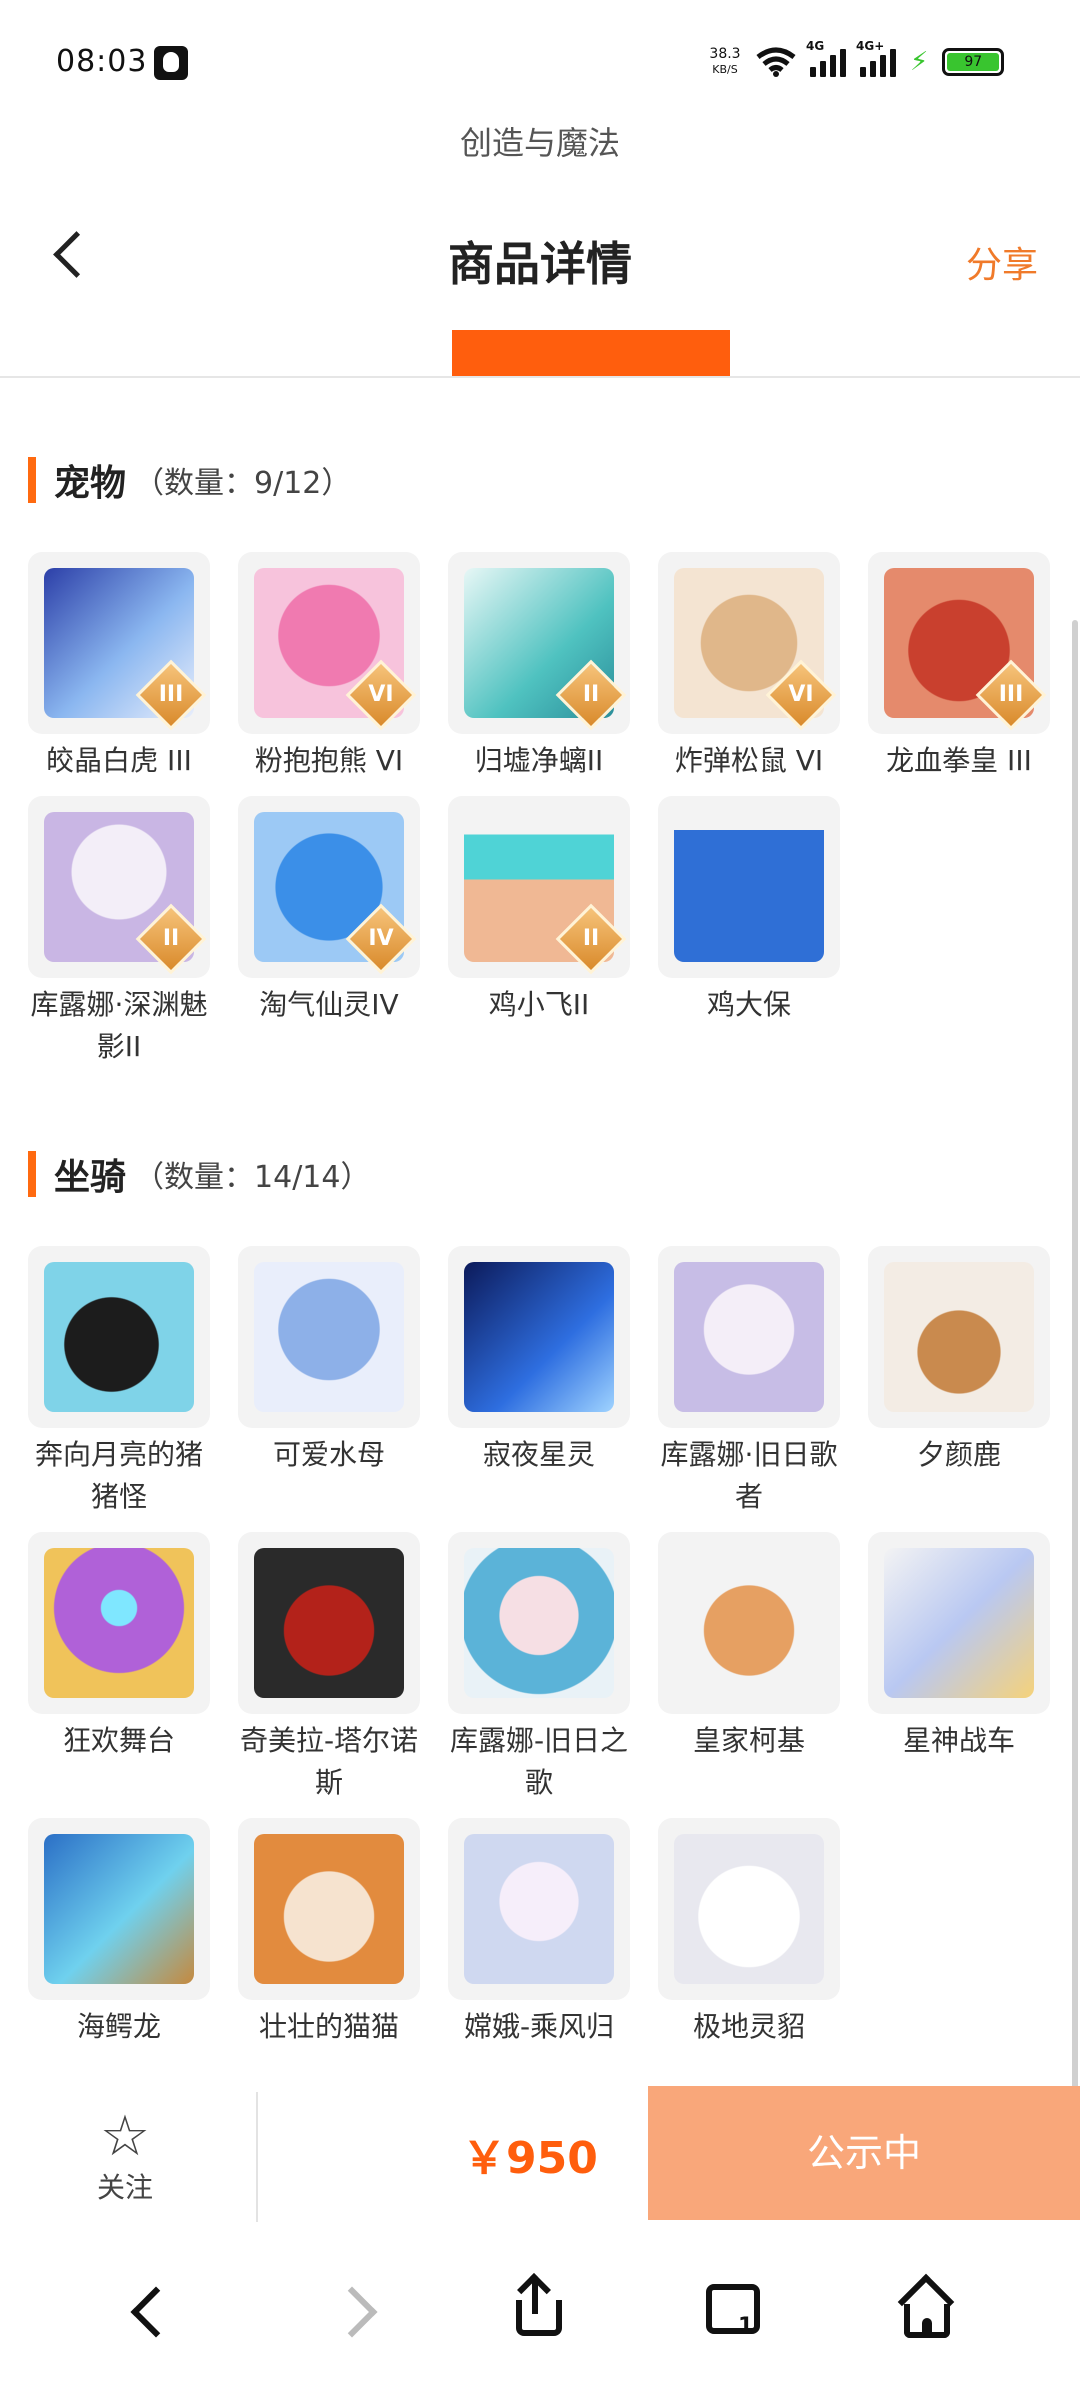 The width and height of the screenshot is (1080, 2400). I want to click on mount-item: 嫦娥-乘风归, so click(539, 1933).